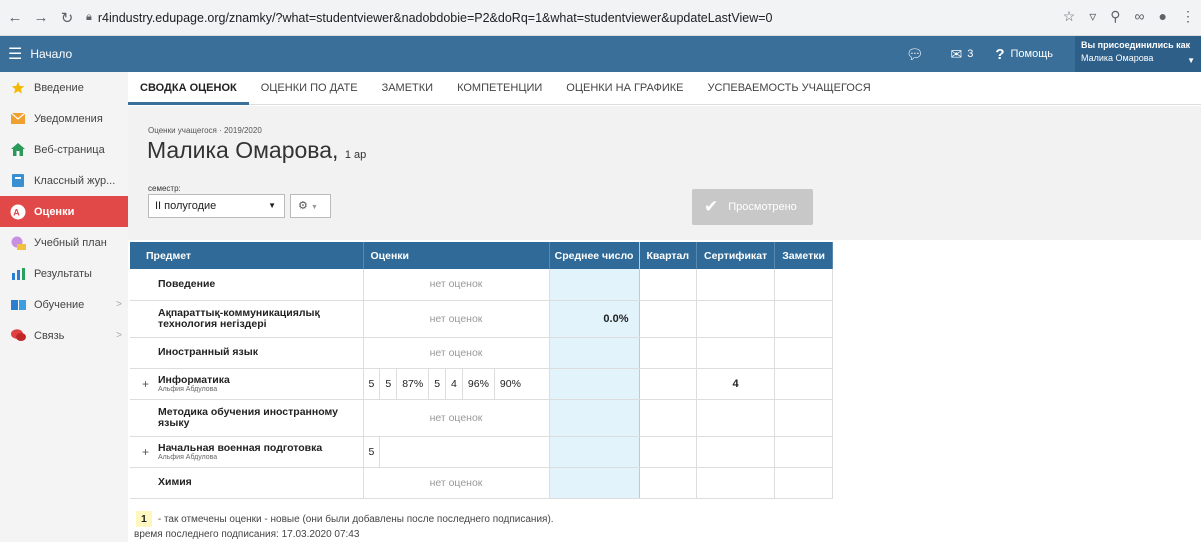 The width and height of the screenshot is (1201, 542). I want to click on home-icon, so click(18, 150).